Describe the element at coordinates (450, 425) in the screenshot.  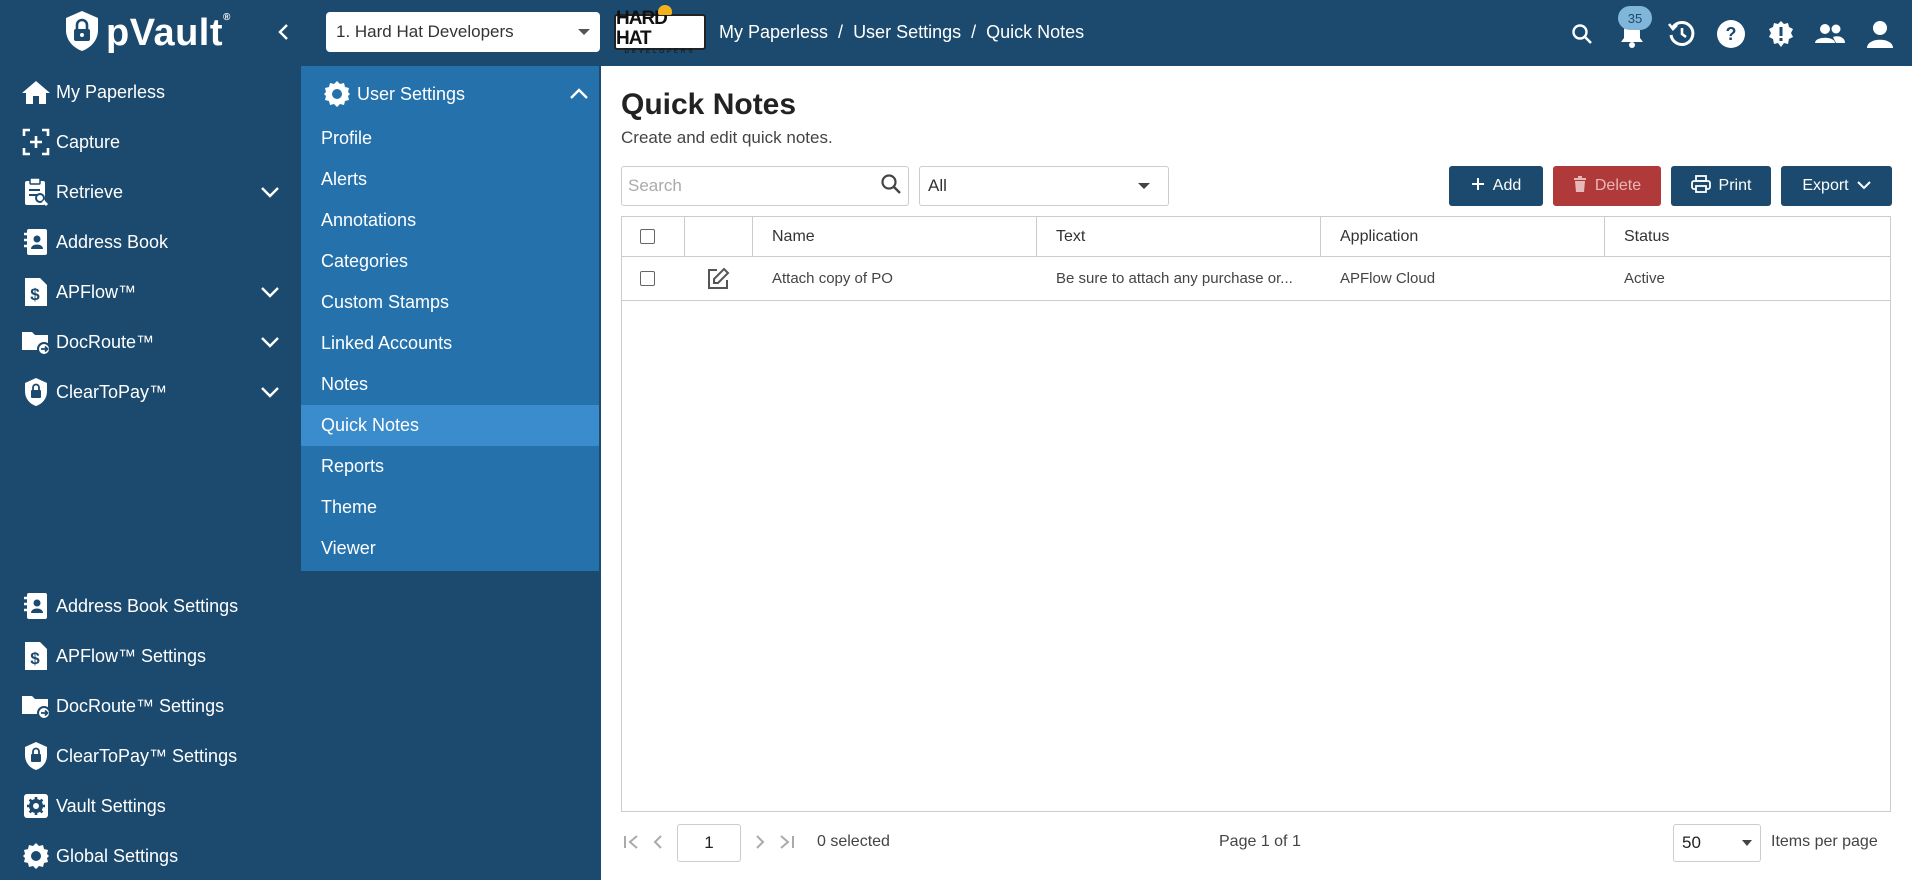
I see `subnav-item-quick-notes: Quick Notes` at that location.